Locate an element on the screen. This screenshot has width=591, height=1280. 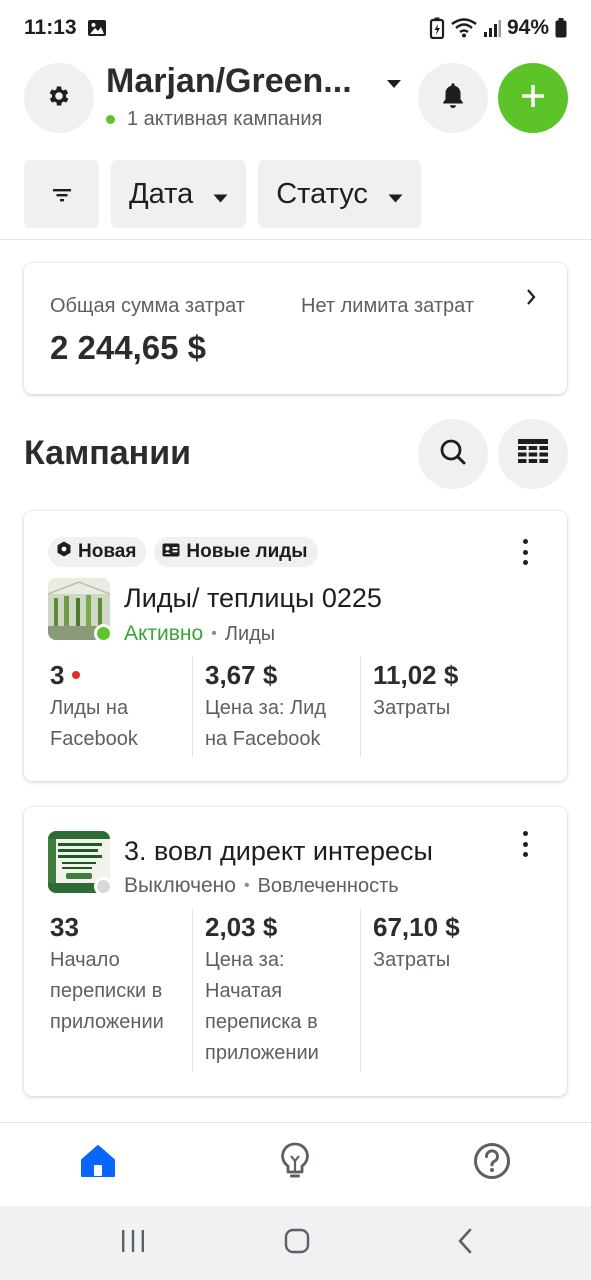
alert-dot is located at coordinates (76, 675).